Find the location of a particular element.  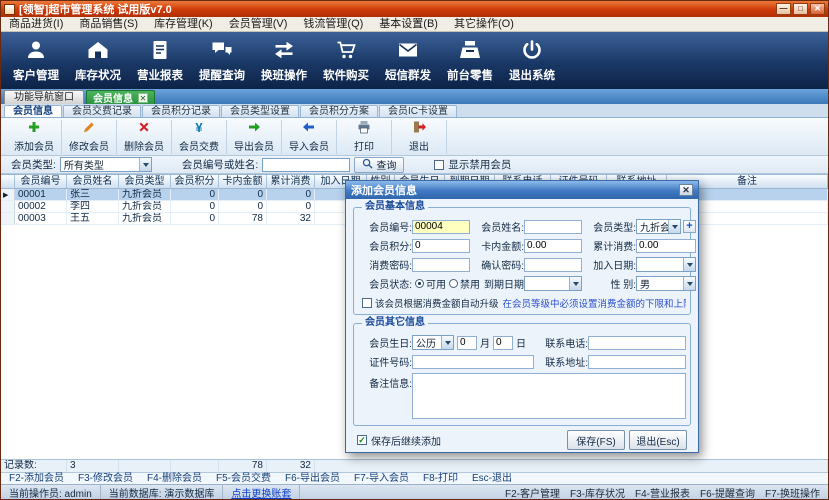

auto-upgrade-checkbox is located at coordinates (367, 302).